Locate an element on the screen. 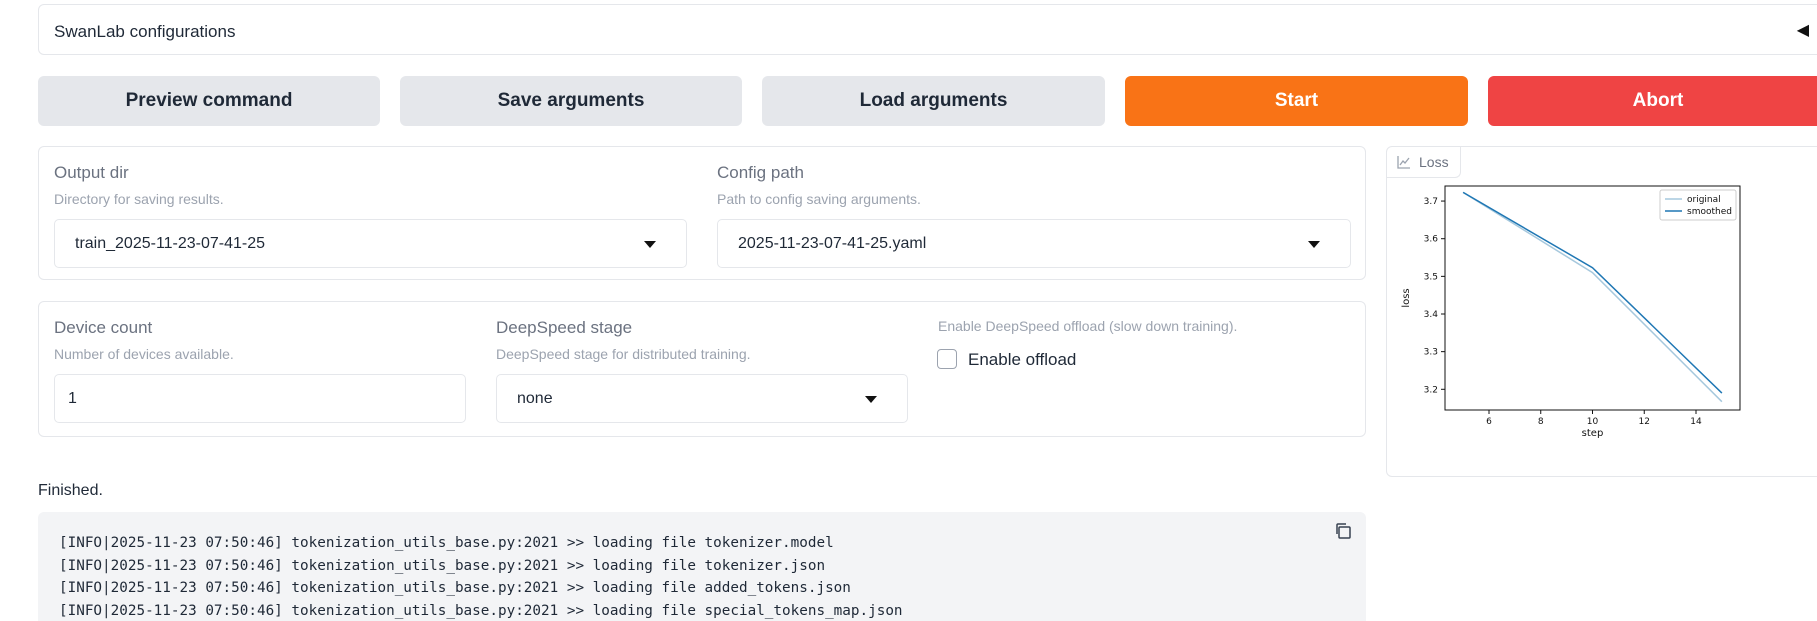 This screenshot has height=621, width=1817. y-tick-label: 3.2 is located at coordinates (1431, 390).